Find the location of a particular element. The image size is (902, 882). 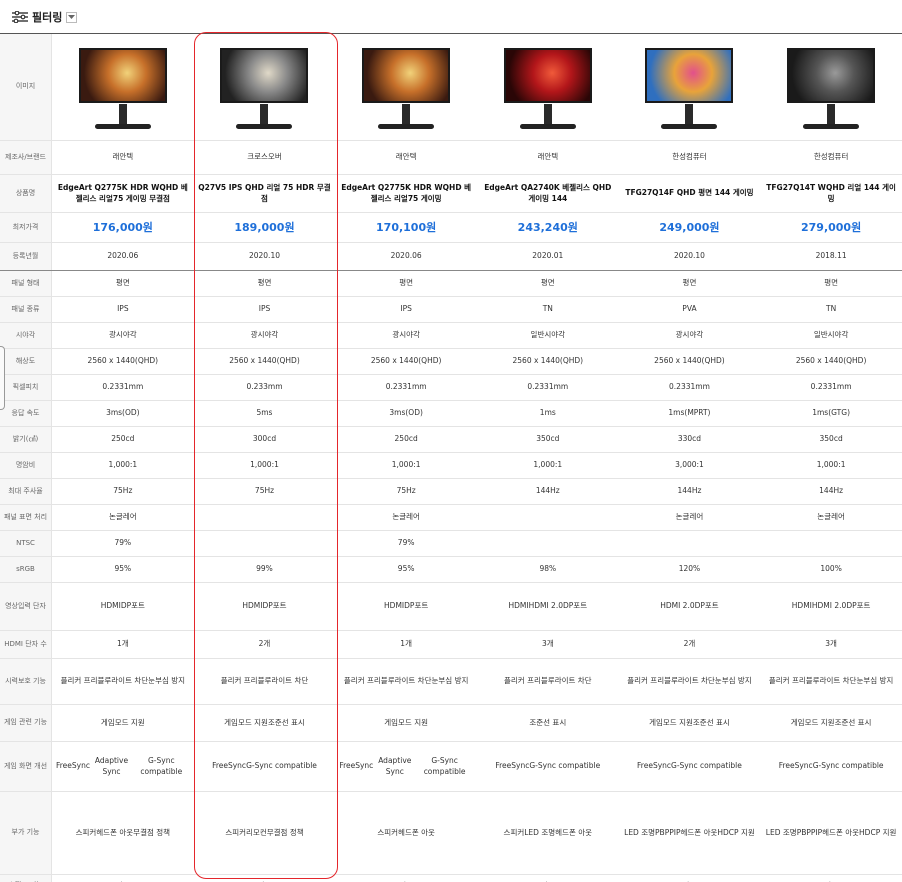

product-6-image is located at coordinates (831, 87).